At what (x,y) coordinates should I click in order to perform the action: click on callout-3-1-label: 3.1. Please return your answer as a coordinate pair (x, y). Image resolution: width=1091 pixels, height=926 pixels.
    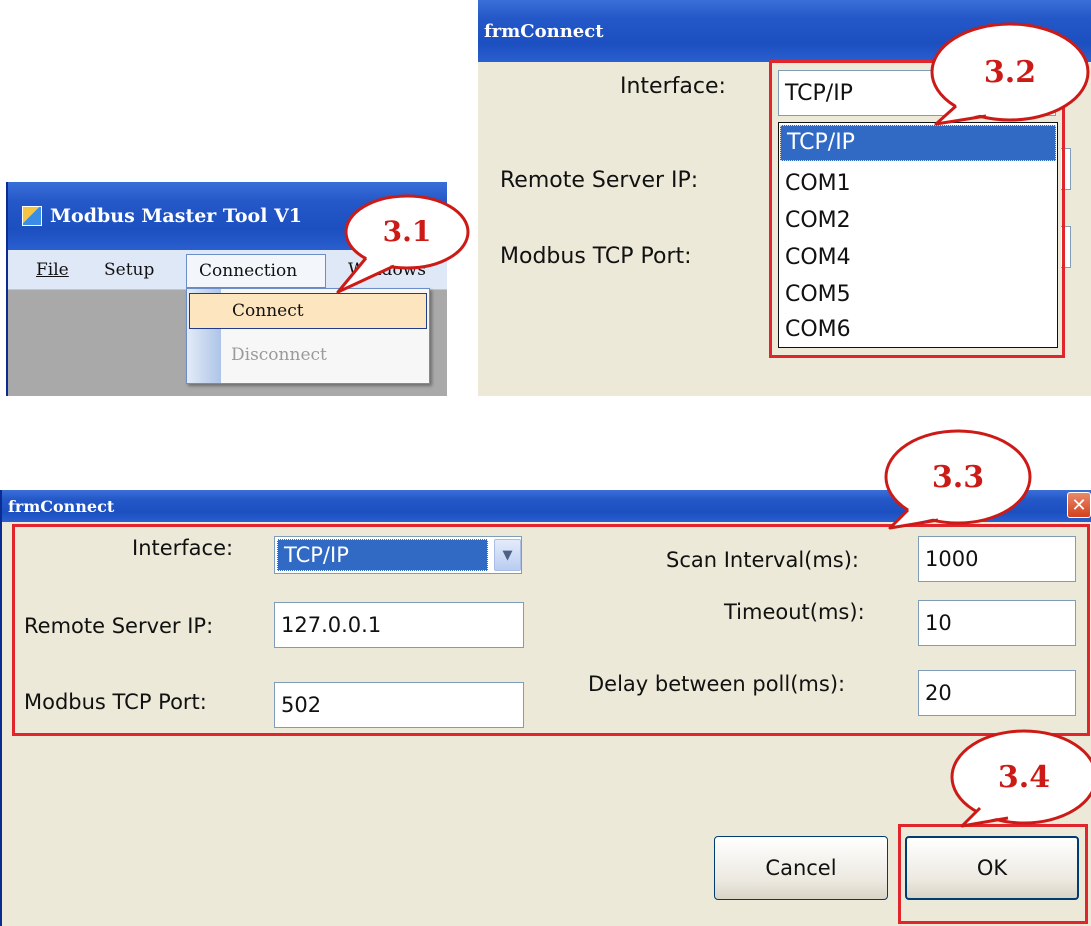
    Looking at the image, I should click on (407, 231).